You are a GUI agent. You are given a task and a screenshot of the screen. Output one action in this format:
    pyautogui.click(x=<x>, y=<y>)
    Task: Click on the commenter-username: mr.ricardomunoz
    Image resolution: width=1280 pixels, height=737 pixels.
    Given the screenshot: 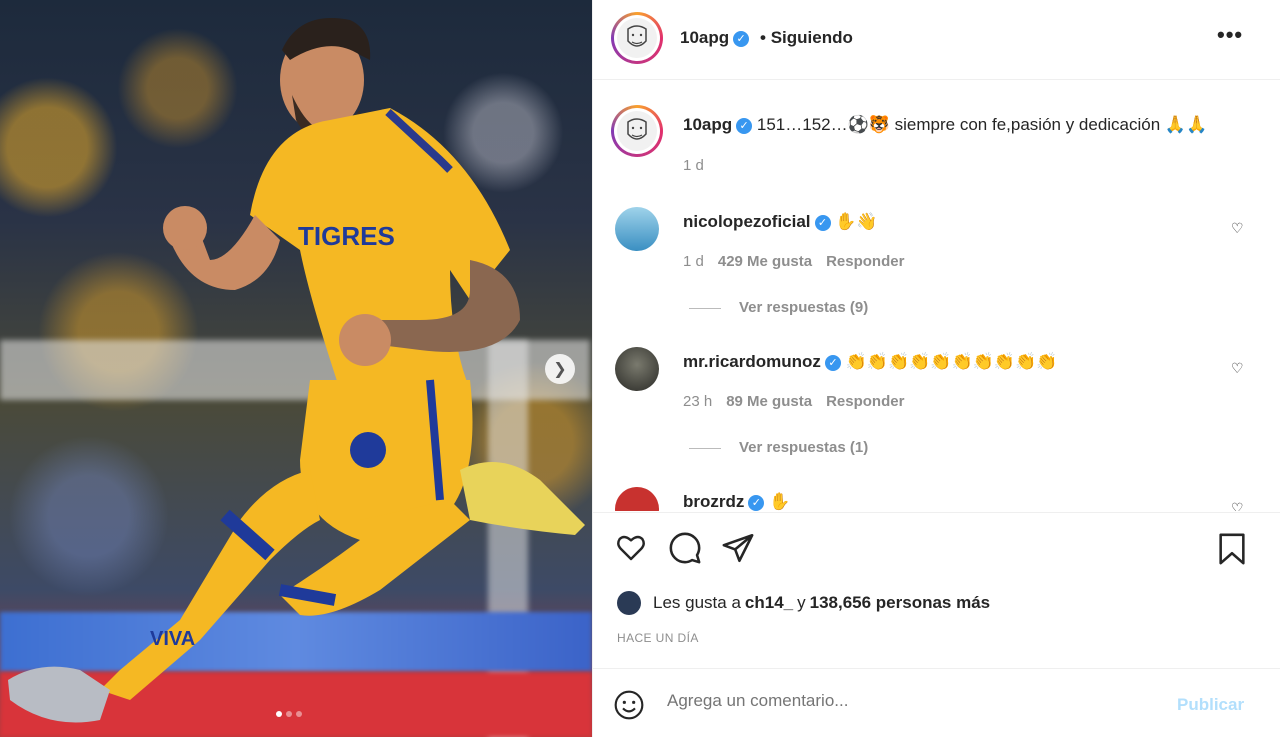 What is the action you would take?
    pyautogui.click(x=752, y=361)
    